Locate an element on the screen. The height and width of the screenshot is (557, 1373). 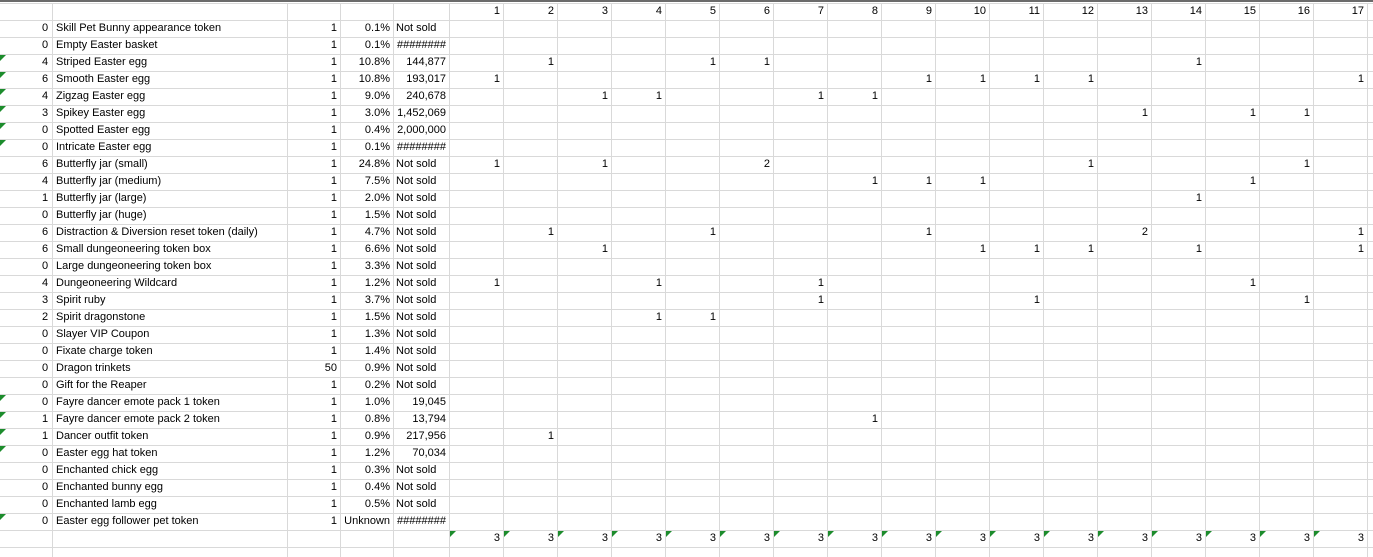
price-cell: 2,000,000 is located at coordinates (421, 130).